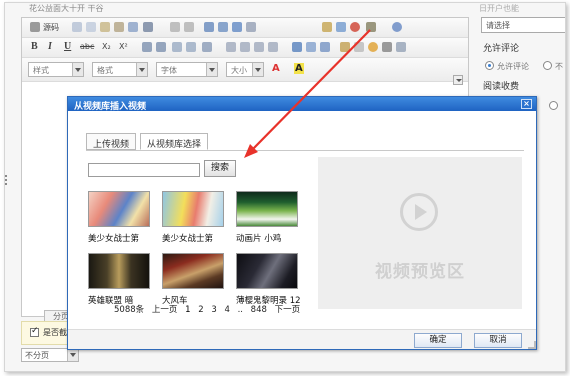 The image size is (570, 376). I want to click on video-item: 英雄联盟 暗, so click(123, 281).